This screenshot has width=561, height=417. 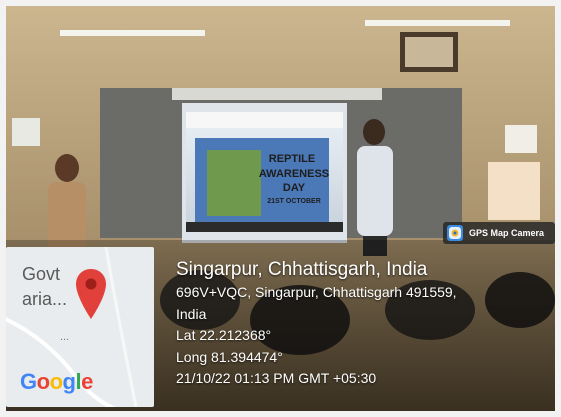 I want to click on latitude: Lat 22.212368°, so click(x=224, y=335).